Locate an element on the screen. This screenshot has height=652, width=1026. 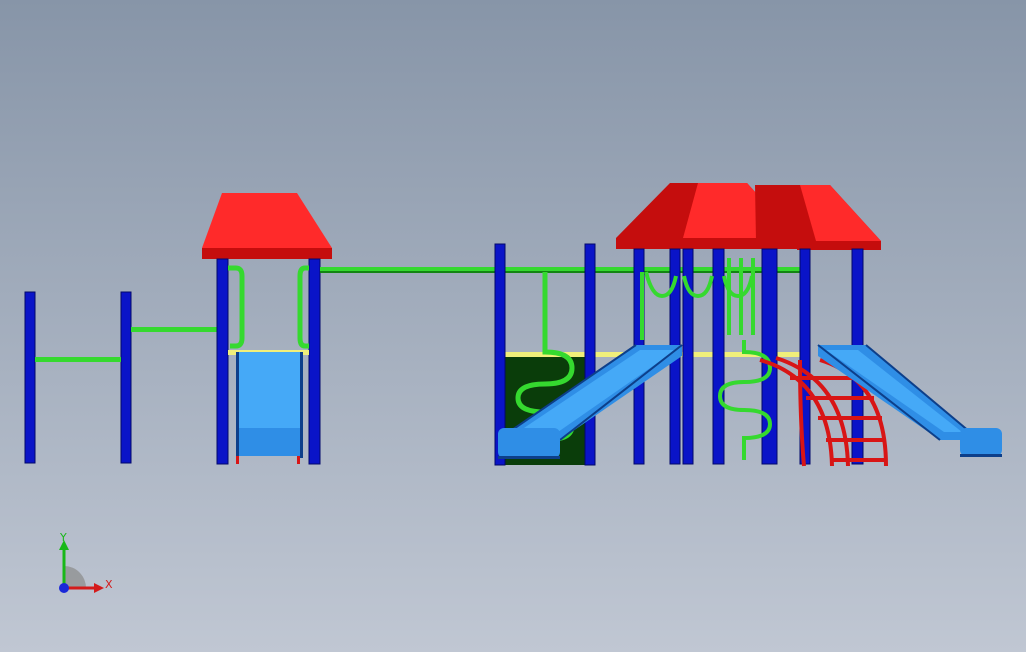
slide is located at coordinates (269, 390).